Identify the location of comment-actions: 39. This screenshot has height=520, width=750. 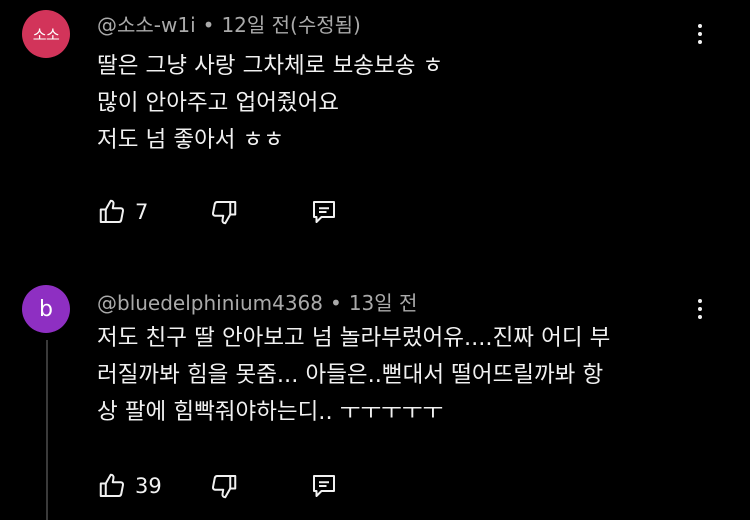
(223, 486).